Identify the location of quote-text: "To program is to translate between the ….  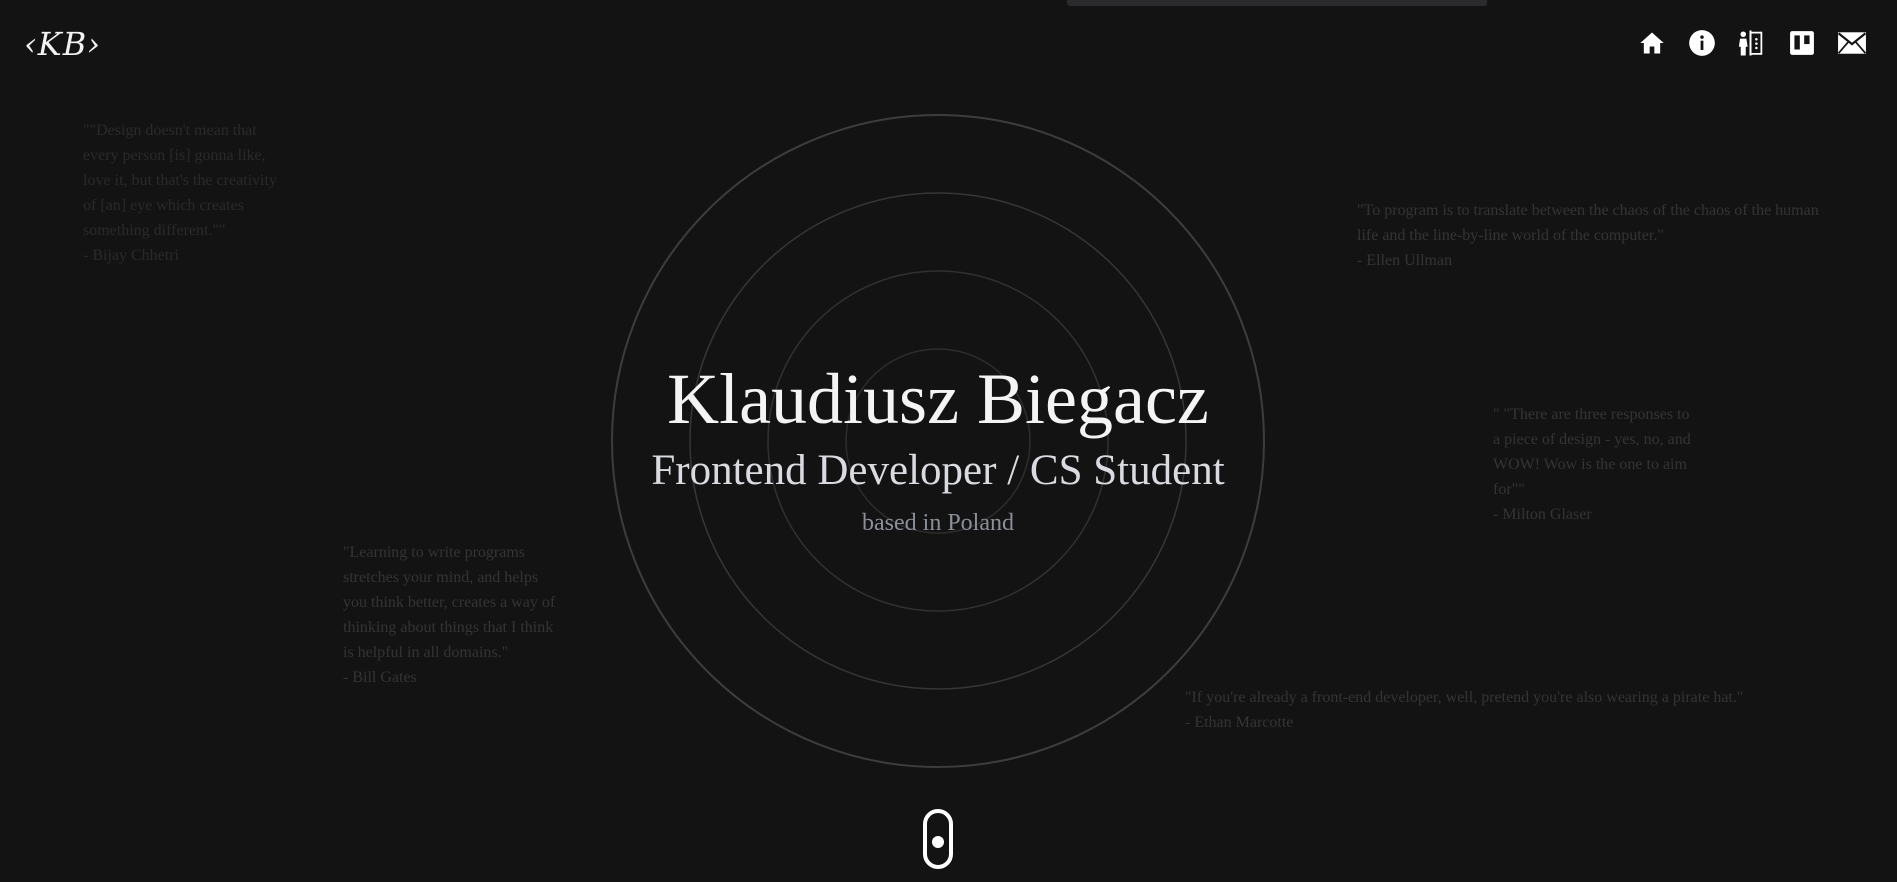
(1588, 223).